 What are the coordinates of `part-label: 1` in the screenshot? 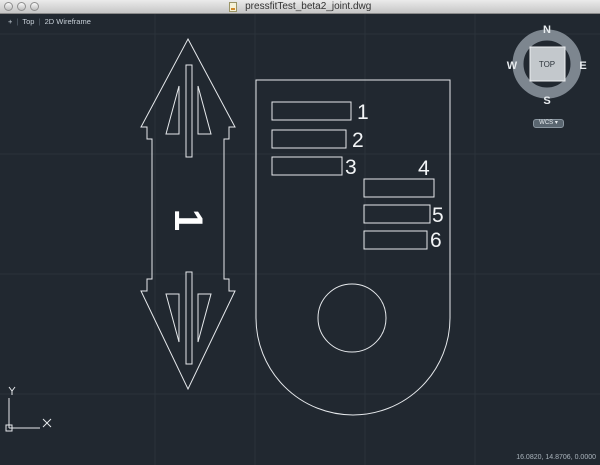 It's located at (188, 220).